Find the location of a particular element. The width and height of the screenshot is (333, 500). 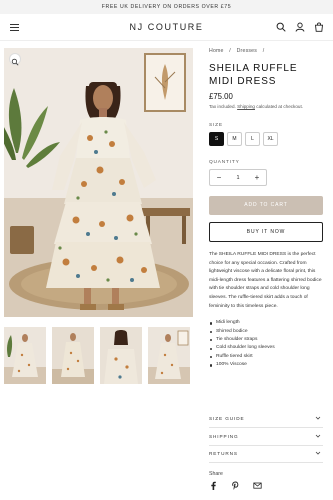

accordion-returns: RETURNS is located at coordinates (266, 454).